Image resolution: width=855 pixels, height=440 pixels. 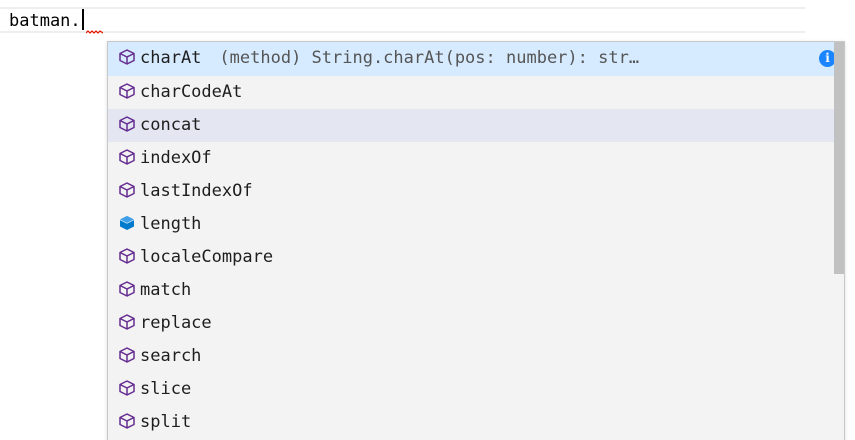 I want to click on suggest-item-length: length, so click(x=476, y=224).